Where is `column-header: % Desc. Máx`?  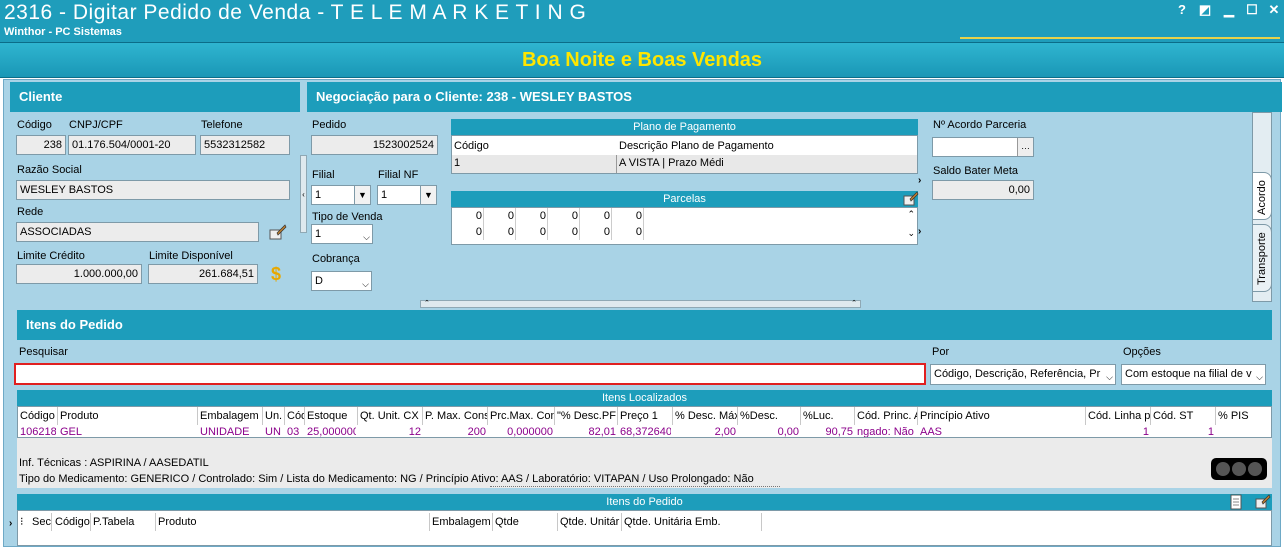 column-header: % Desc. Máx is located at coordinates (705, 416).